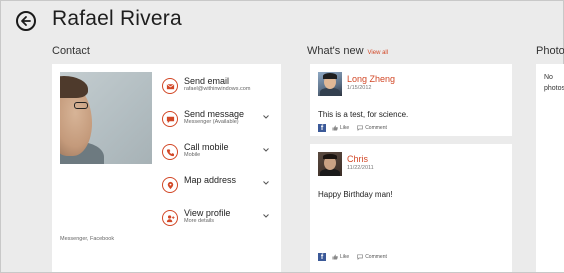  What do you see at coordinates (199, 221) in the screenshot?
I see `view-profile-sub: More details` at bounding box center [199, 221].